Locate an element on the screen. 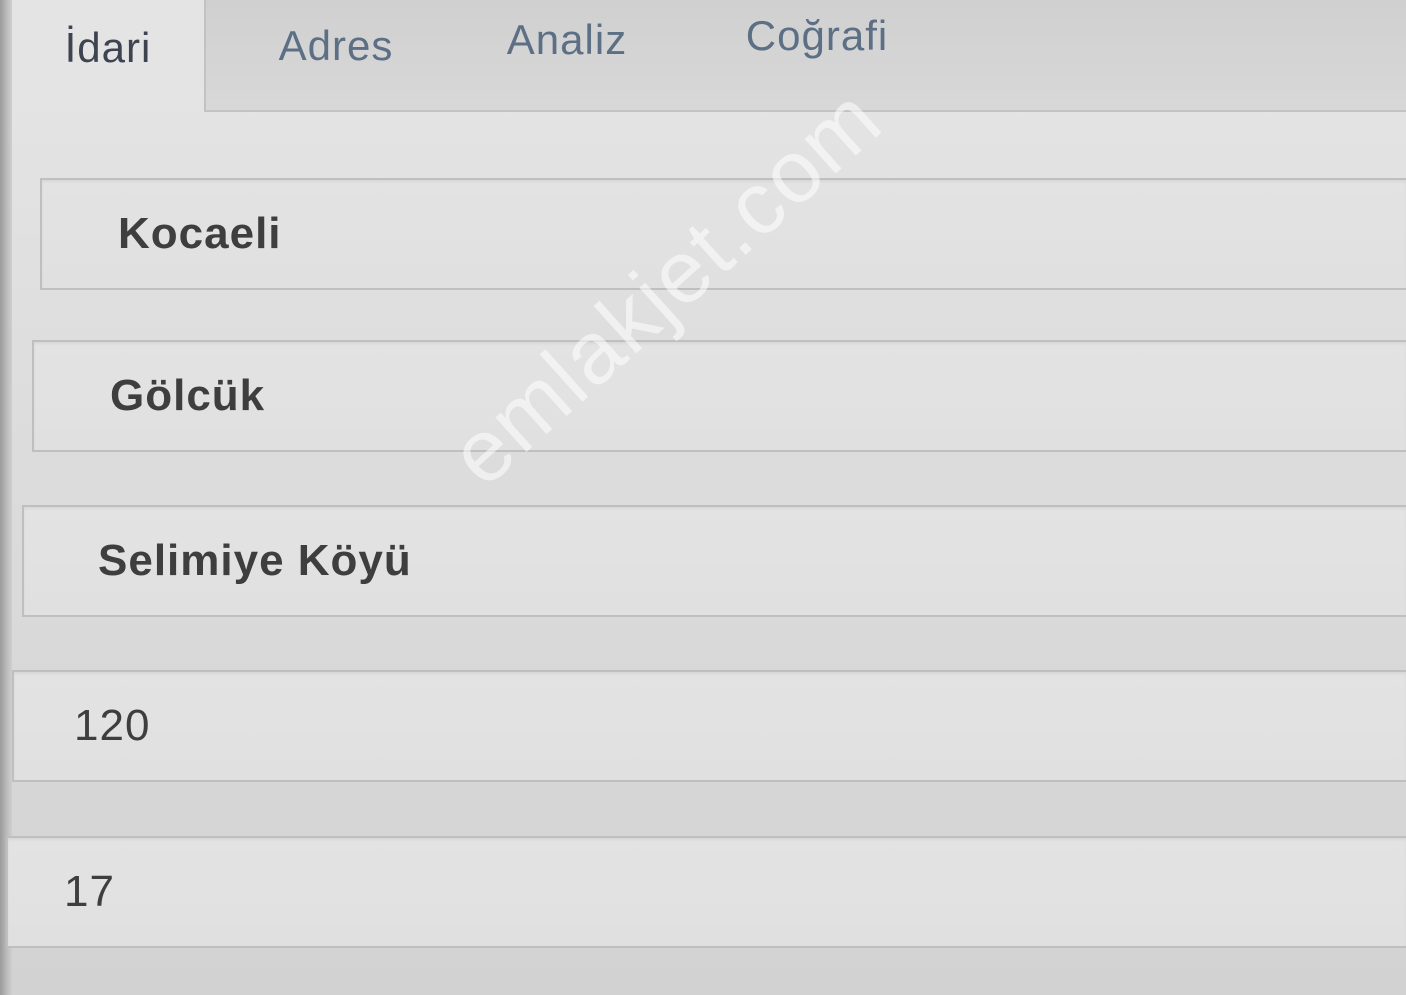 This screenshot has height=995, width=1406. district-value: Gölcük is located at coordinates (188, 395).